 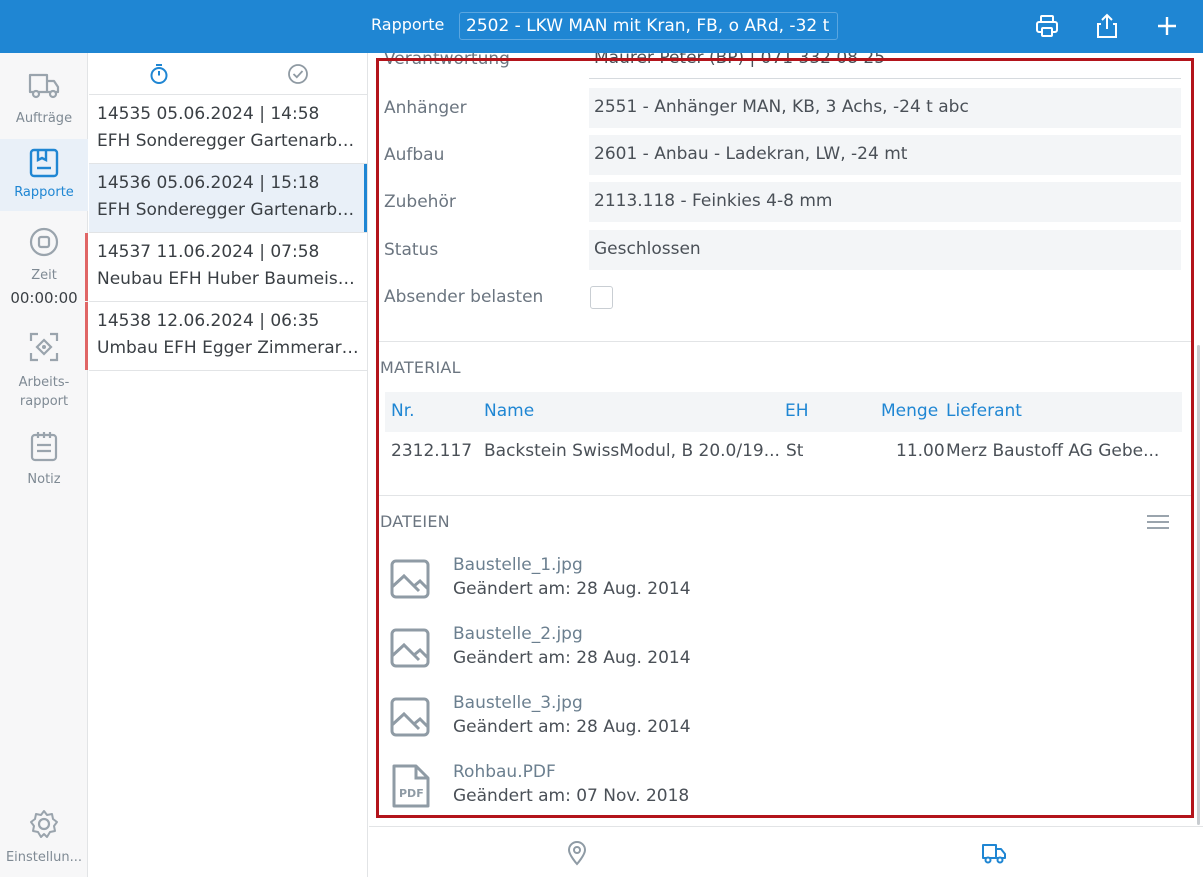 I want to click on col-name: Name, so click(x=509, y=411).